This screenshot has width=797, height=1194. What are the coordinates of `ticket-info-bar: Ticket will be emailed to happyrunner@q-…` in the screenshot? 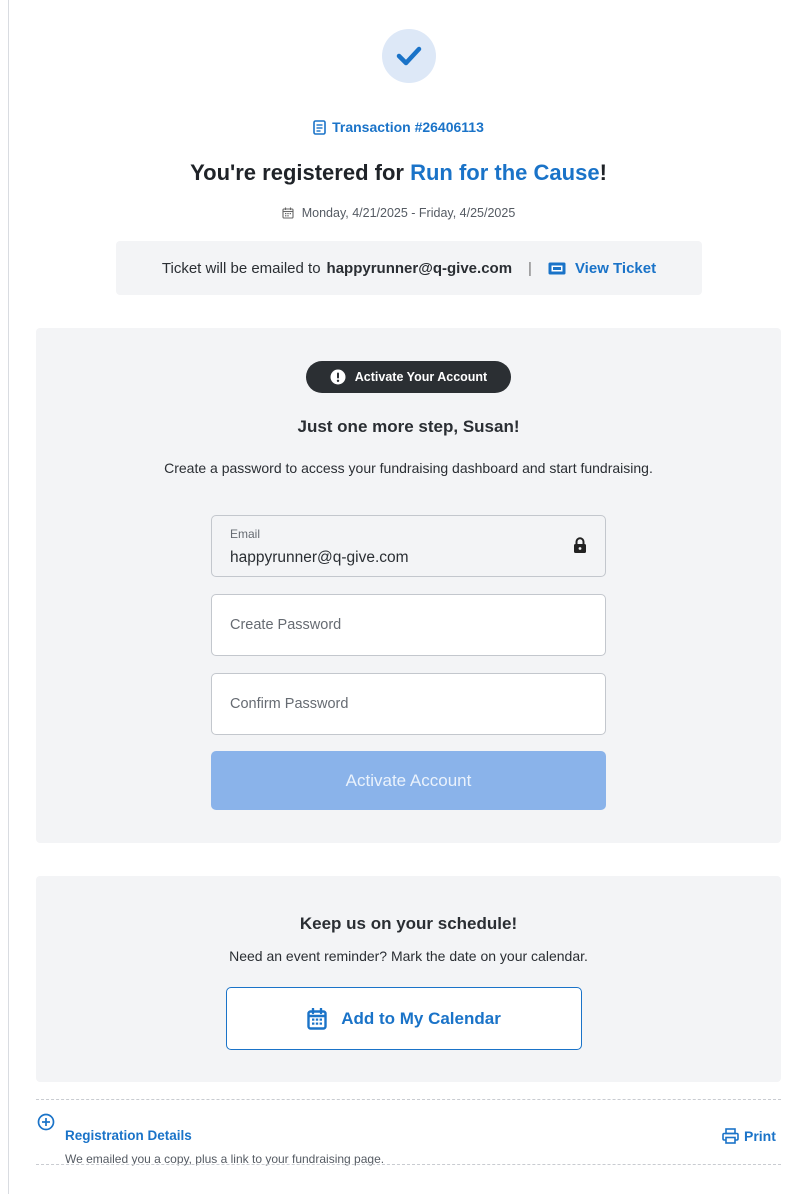 It's located at (409, 268).